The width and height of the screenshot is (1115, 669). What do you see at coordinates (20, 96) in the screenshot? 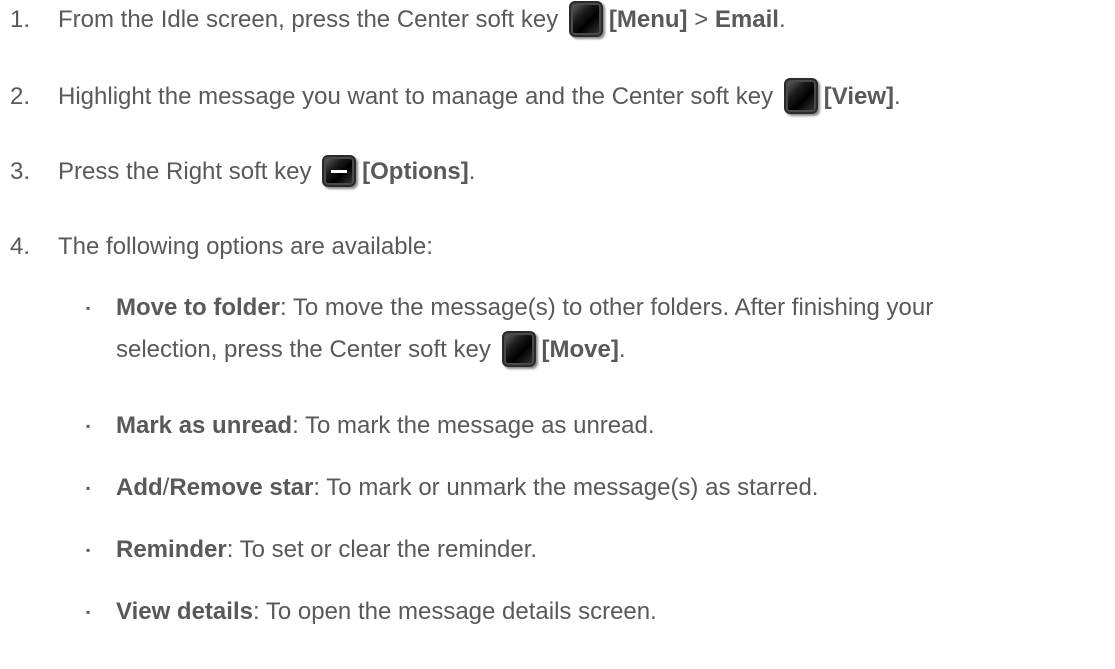
I see `step-number: 2.` at bounding box center [20, 96].